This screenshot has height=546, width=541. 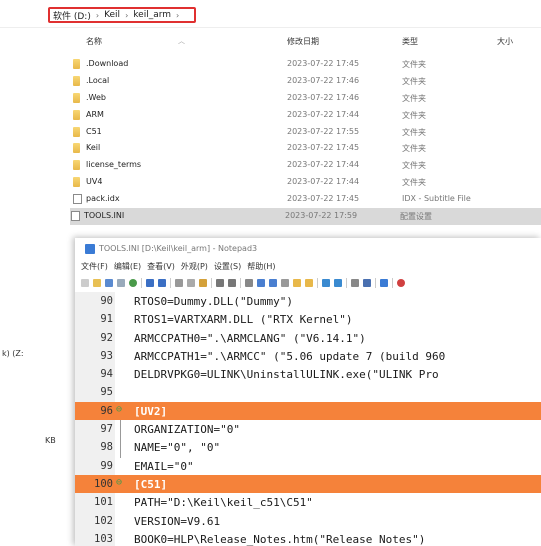 I want to click on paste-icon, so click(x=203, y=283).